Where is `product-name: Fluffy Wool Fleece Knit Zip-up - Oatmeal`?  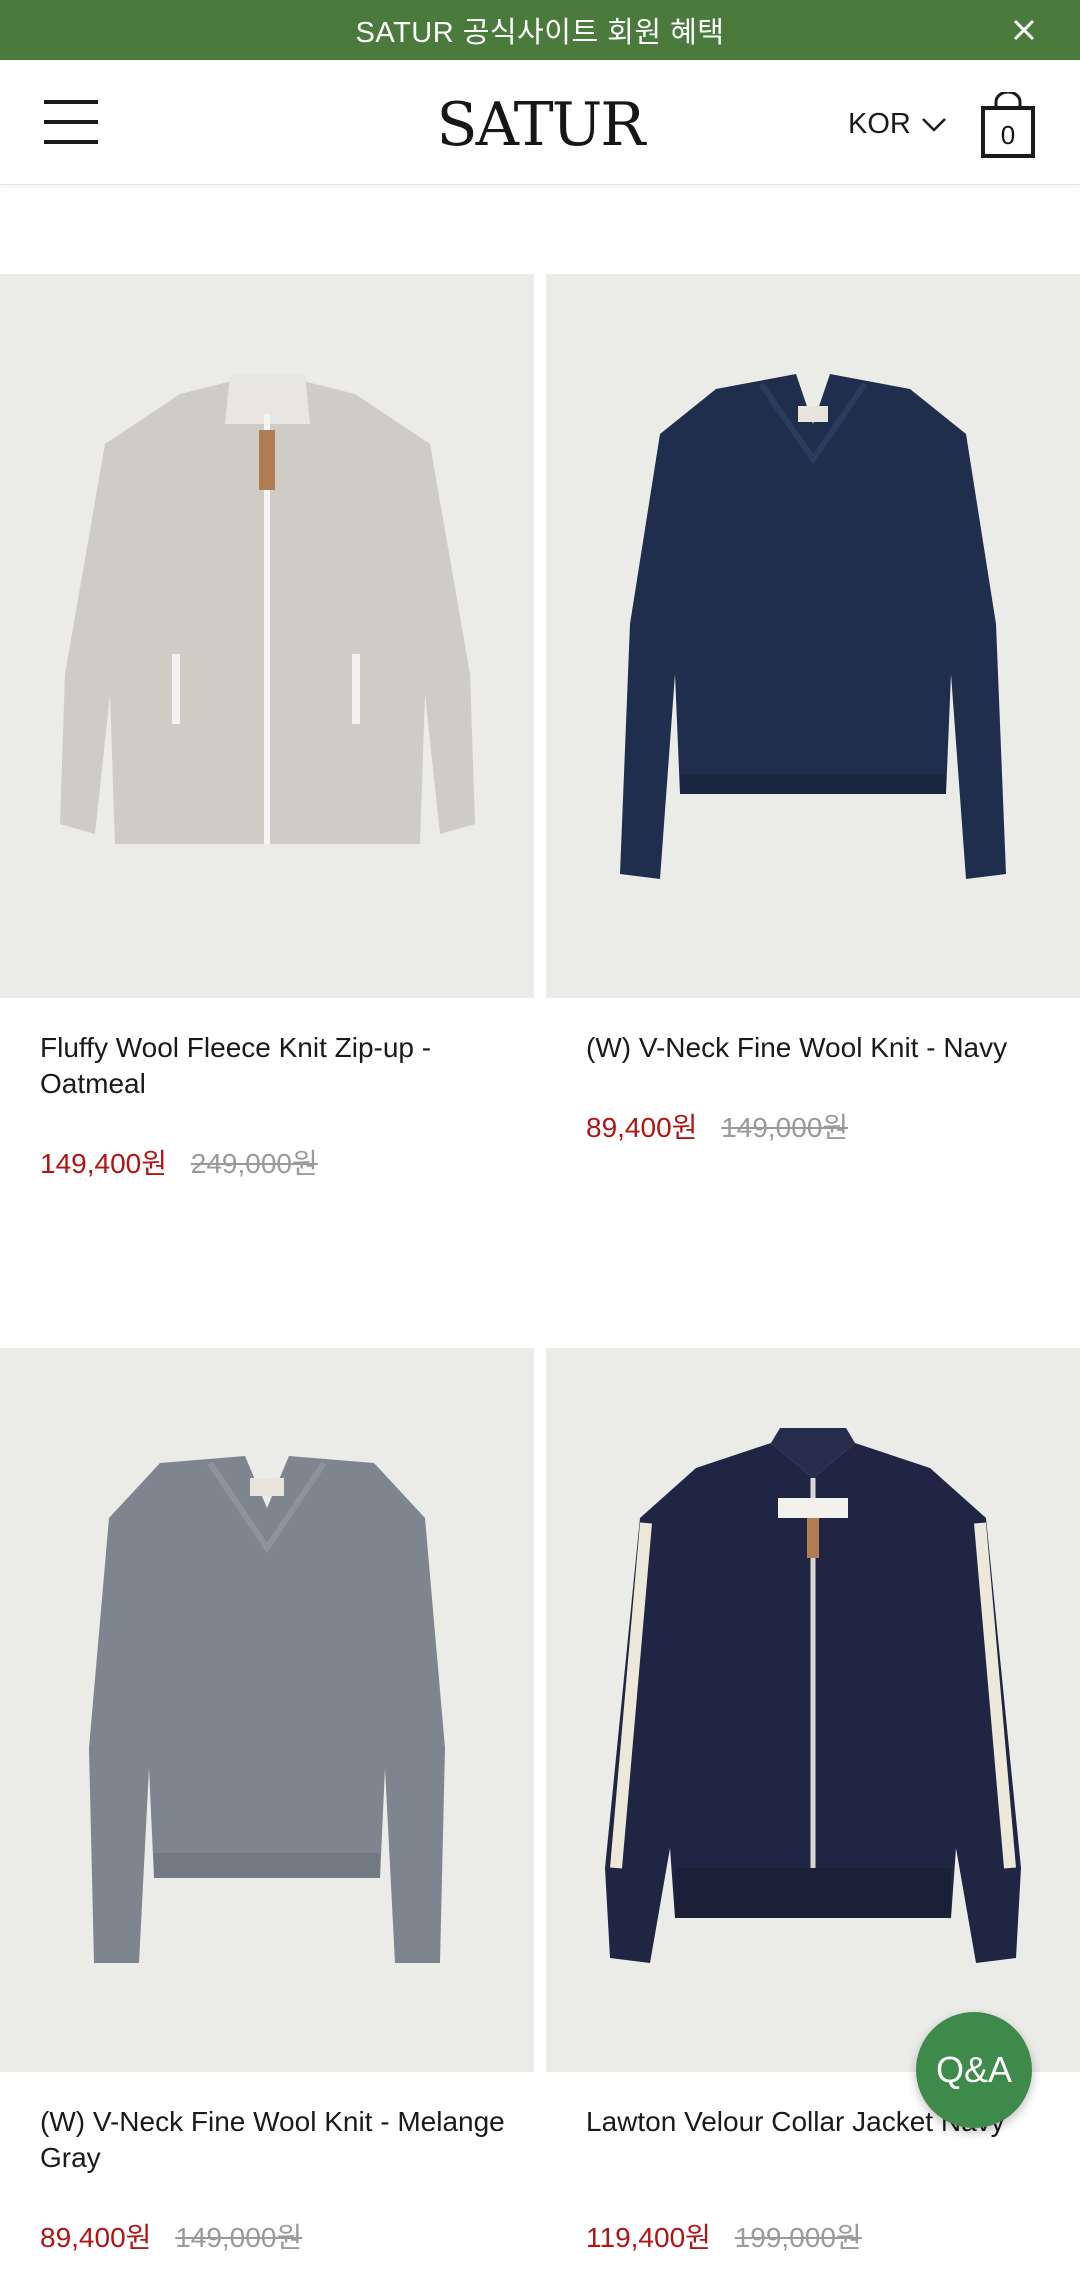
product-name: Fluffy Wool Fleece Knit Zip-up - Oatmeal is located at coordinates (275, 1066).